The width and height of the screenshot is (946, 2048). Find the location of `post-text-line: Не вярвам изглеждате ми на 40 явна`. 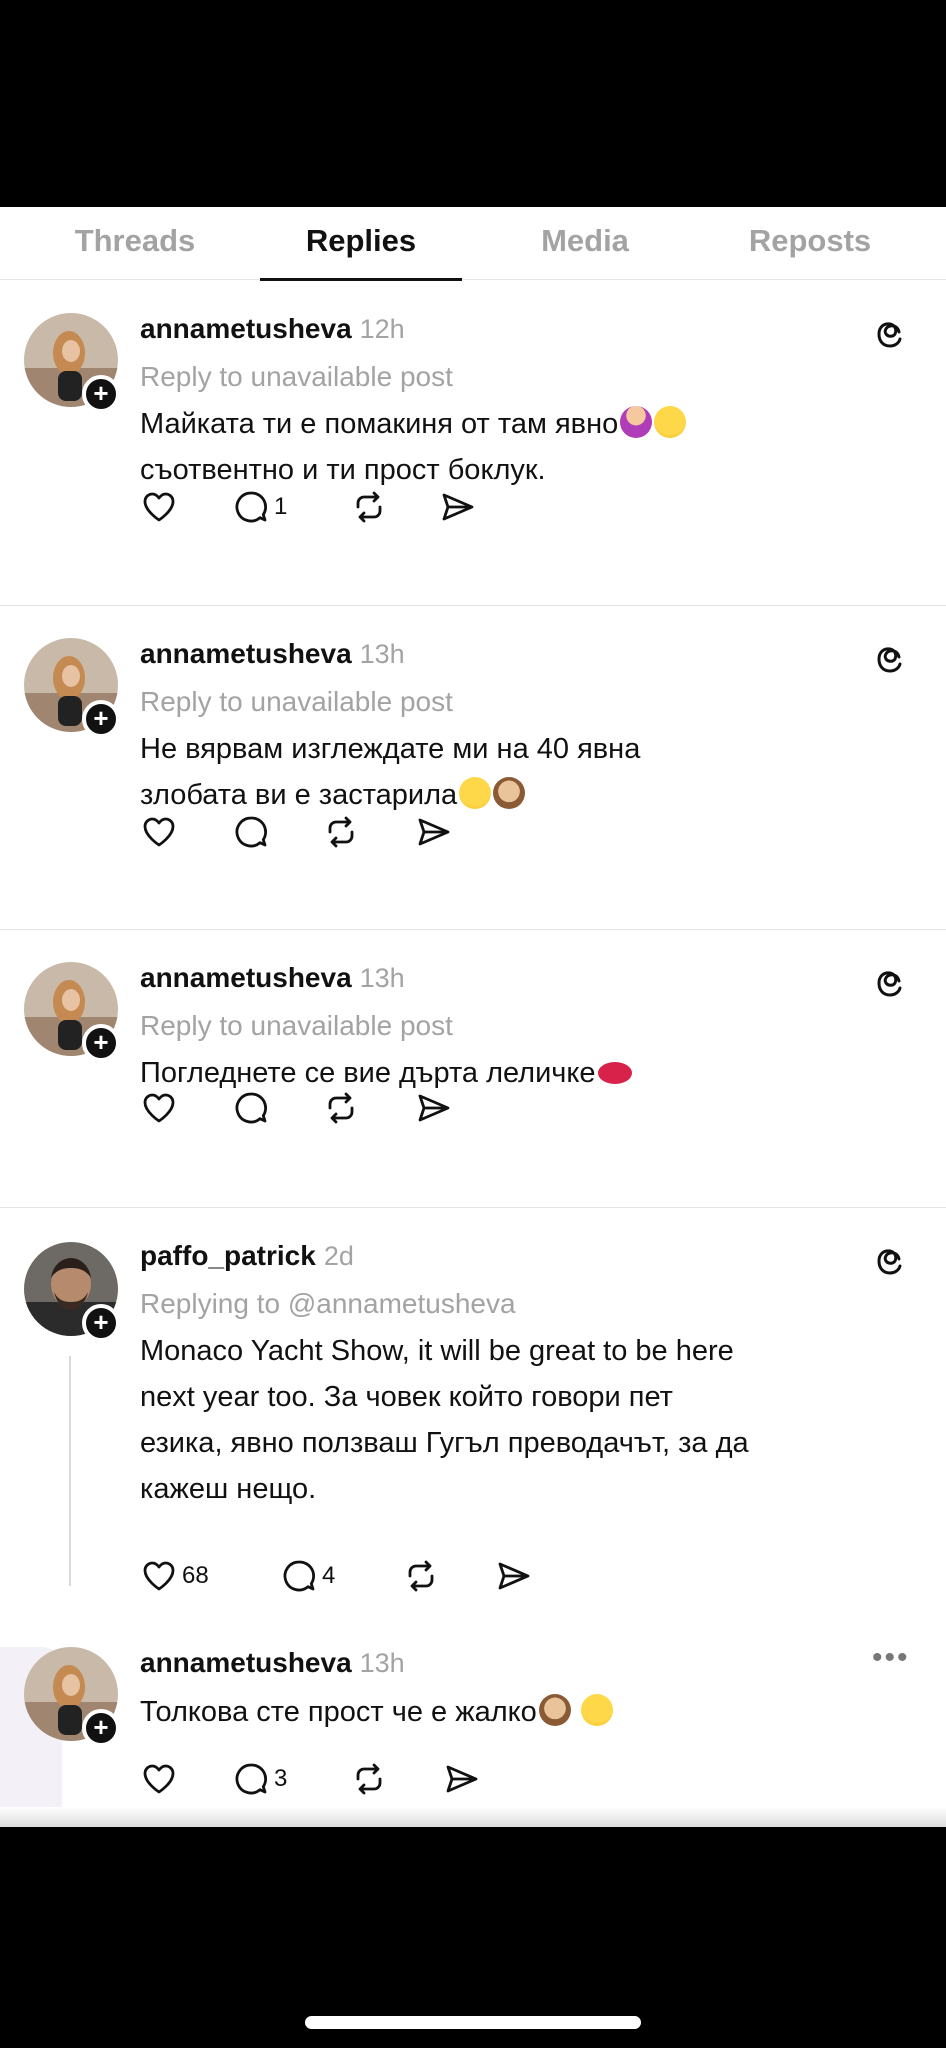

post-text-line: Не вярвам изглеждате ми на 40 явна is located at coordinates (390, 749).